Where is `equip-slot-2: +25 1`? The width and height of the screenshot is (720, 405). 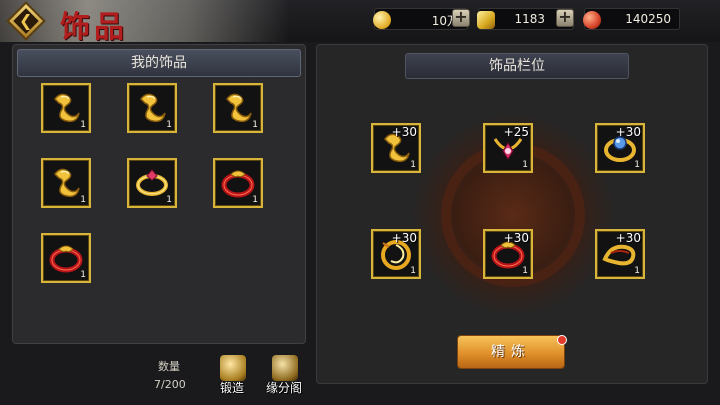 equip-slot-2: +25 1 is located at coordinates (508, 148).